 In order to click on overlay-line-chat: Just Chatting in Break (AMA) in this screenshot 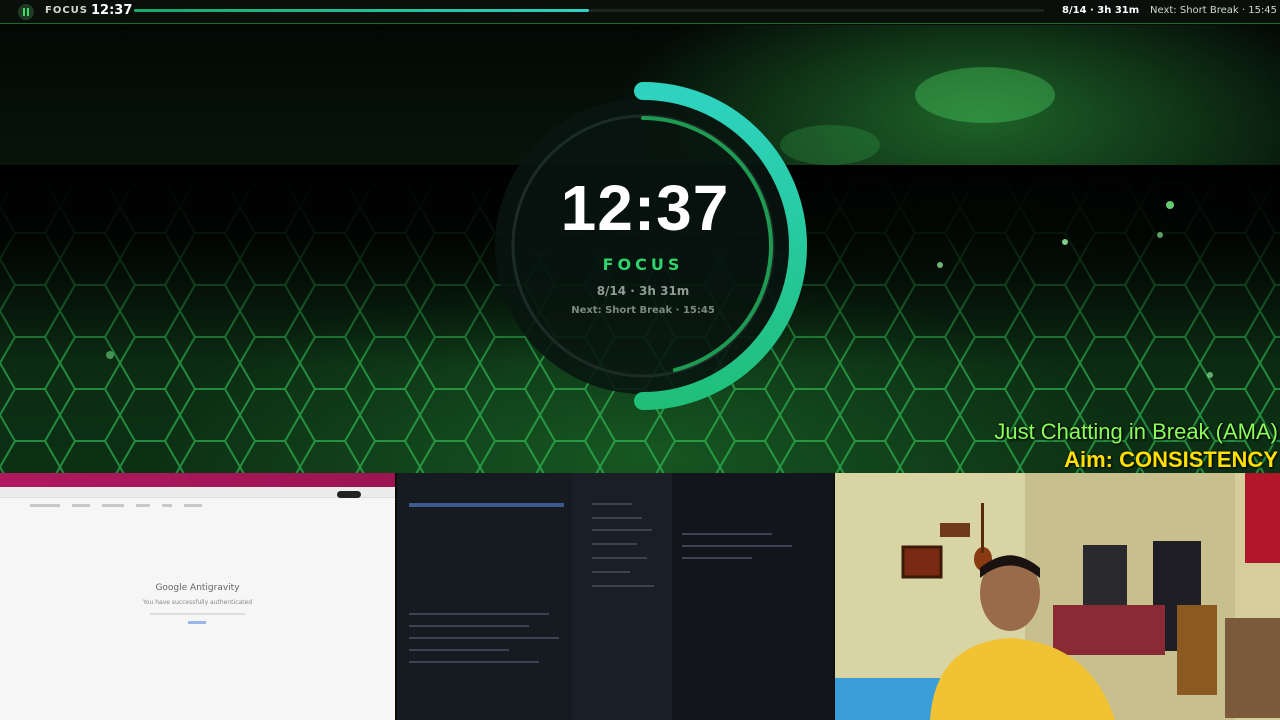, I will do `click(1136, 431)`.